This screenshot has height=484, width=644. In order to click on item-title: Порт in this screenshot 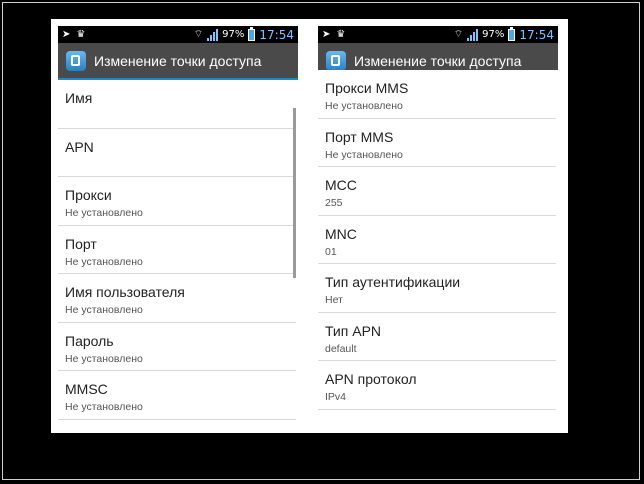, I will do `click(81, 243)`.